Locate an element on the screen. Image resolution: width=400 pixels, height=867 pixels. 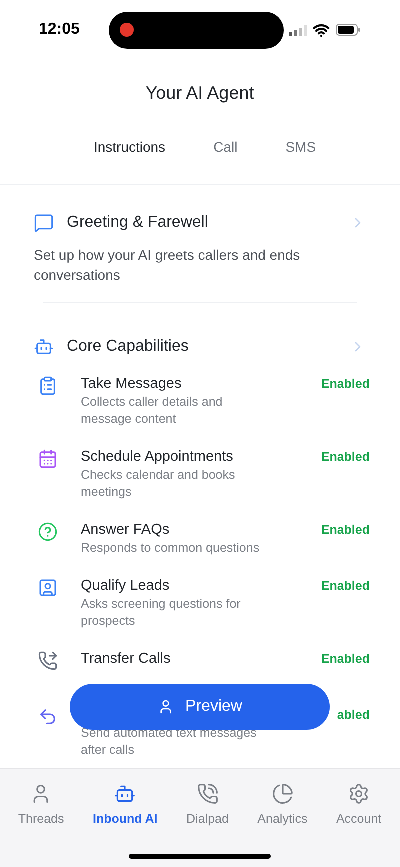
screen-title: Your AI Agent is located at coordinates (200, 93).